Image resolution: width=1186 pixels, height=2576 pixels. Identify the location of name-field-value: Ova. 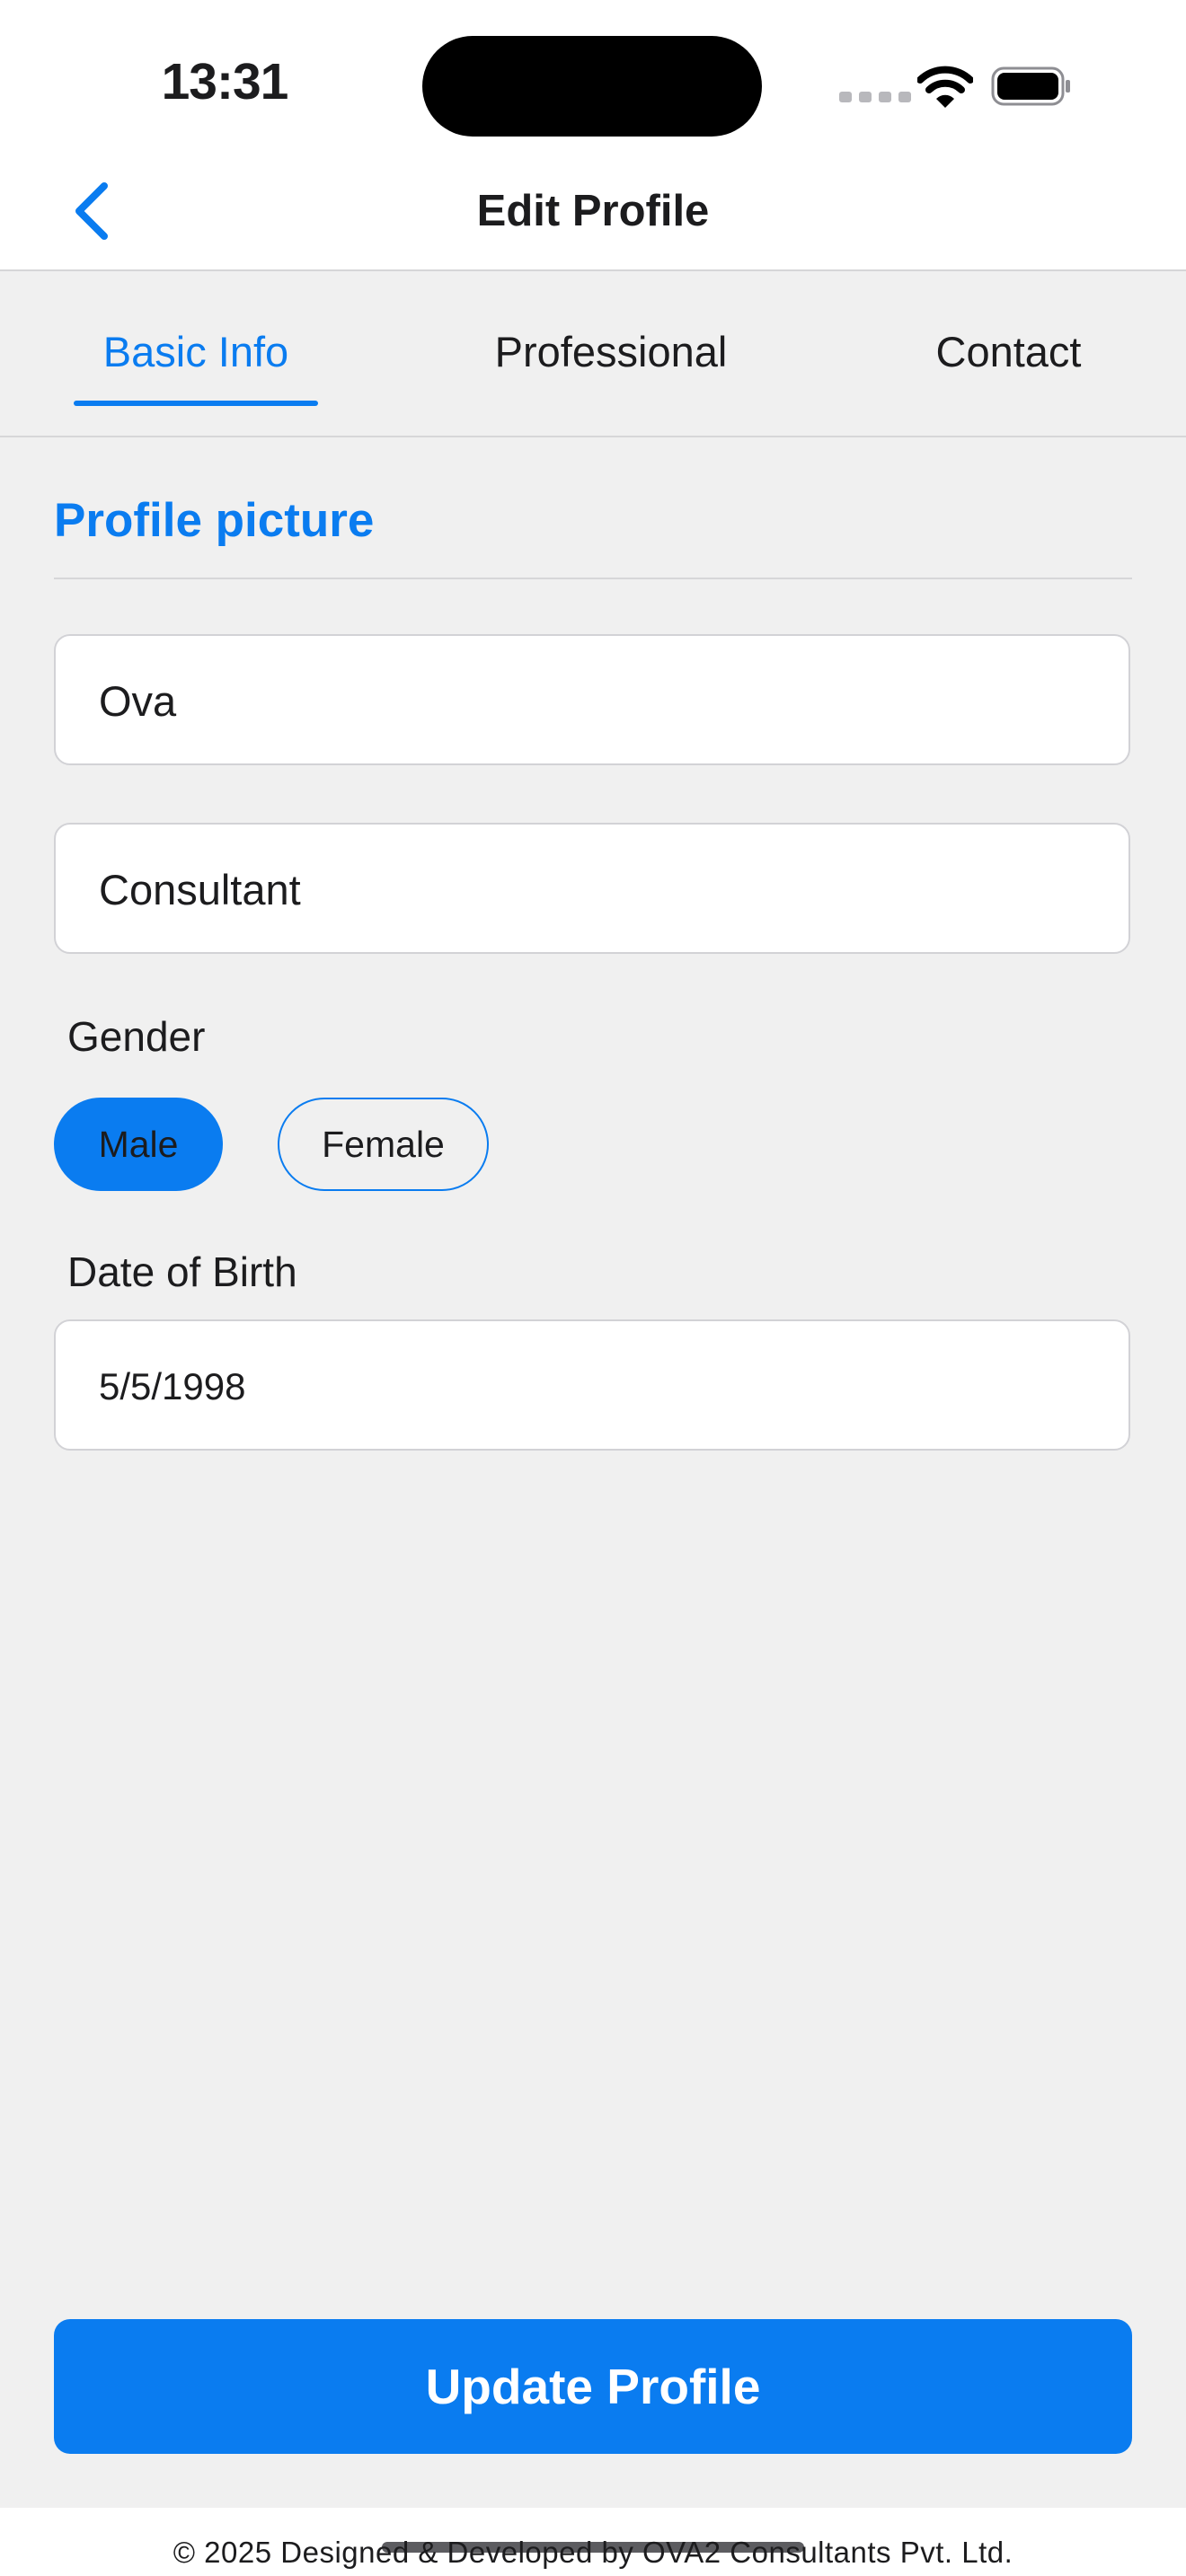
(138, 701).